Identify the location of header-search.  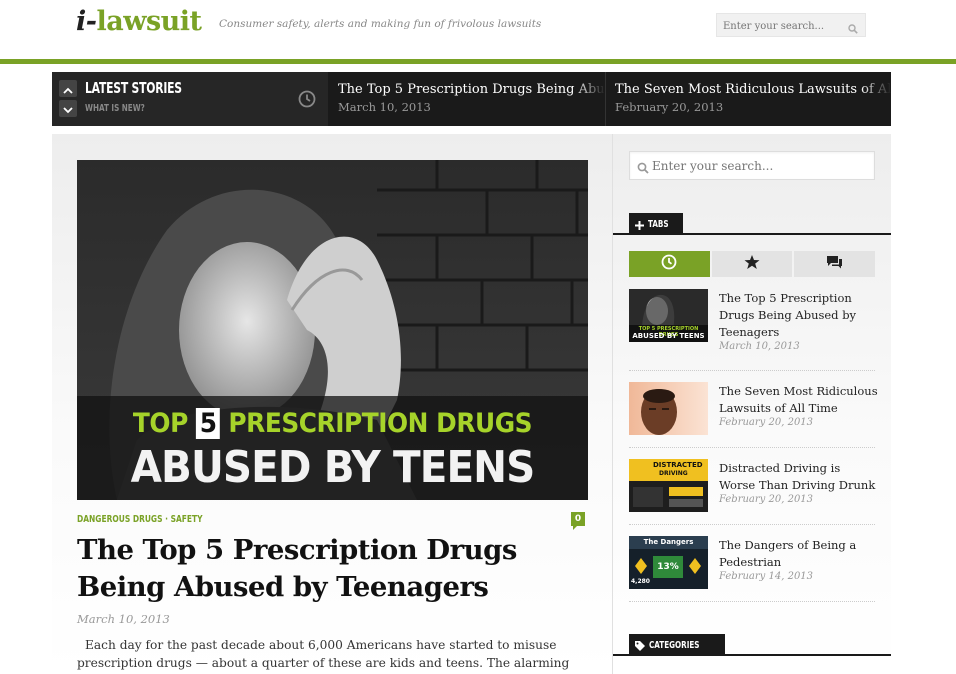
(791, 25).